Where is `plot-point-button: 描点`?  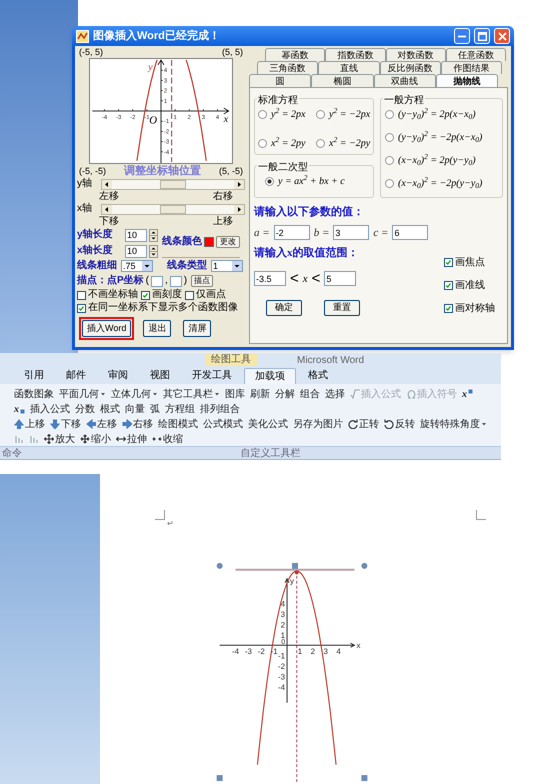
plot-point-button: 描点 is located at coordinates (202, 281).